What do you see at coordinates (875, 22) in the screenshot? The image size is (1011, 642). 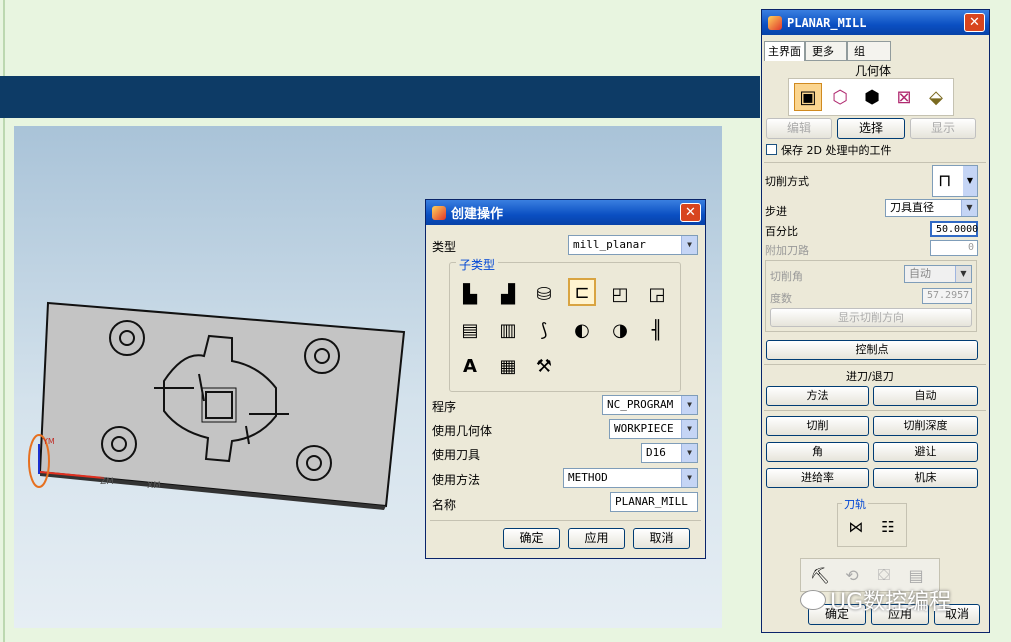 I see `planar-mill-titlebar: PLANAR_MILL` at bounding box center [875, 22].